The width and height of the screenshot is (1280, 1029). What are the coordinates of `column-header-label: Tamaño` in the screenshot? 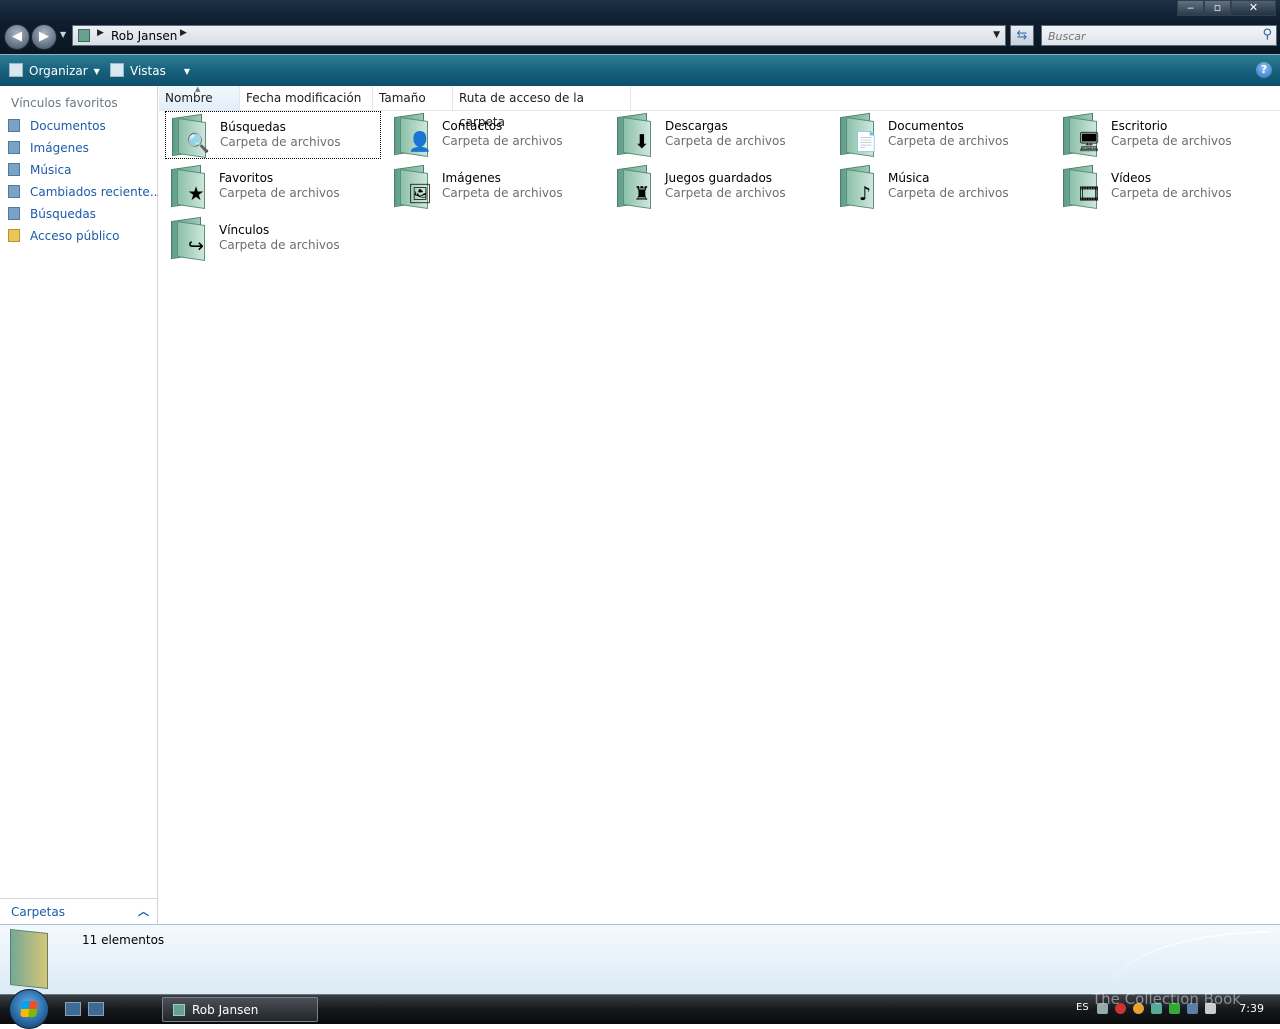 It's located at (402, 98).